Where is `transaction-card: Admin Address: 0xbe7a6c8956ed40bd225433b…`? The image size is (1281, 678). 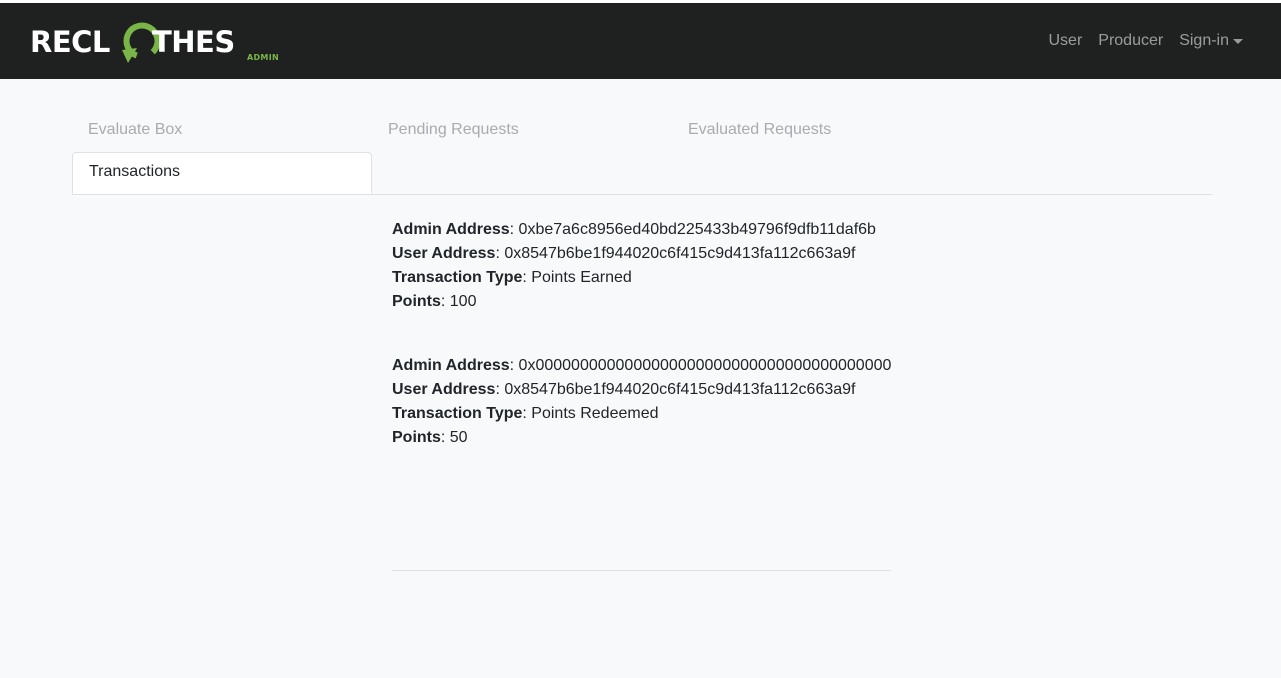 transaction-card: Admin Address: 0xbe7a6c8956ed40bd225433b… is located at coordinates (642, 266).